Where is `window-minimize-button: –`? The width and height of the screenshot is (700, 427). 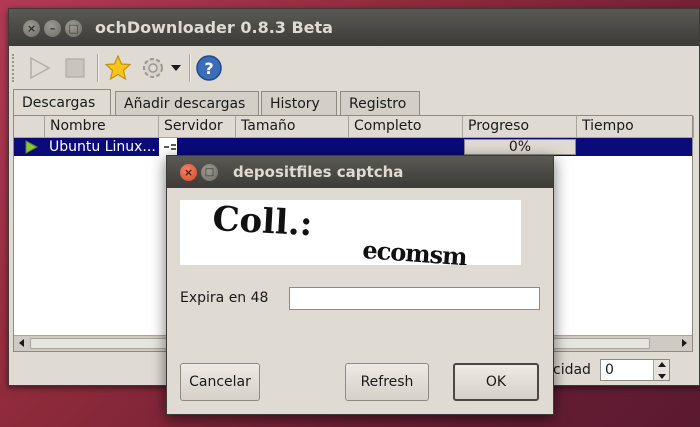 window-minimize-button: – is located at coordinates (52, 28).